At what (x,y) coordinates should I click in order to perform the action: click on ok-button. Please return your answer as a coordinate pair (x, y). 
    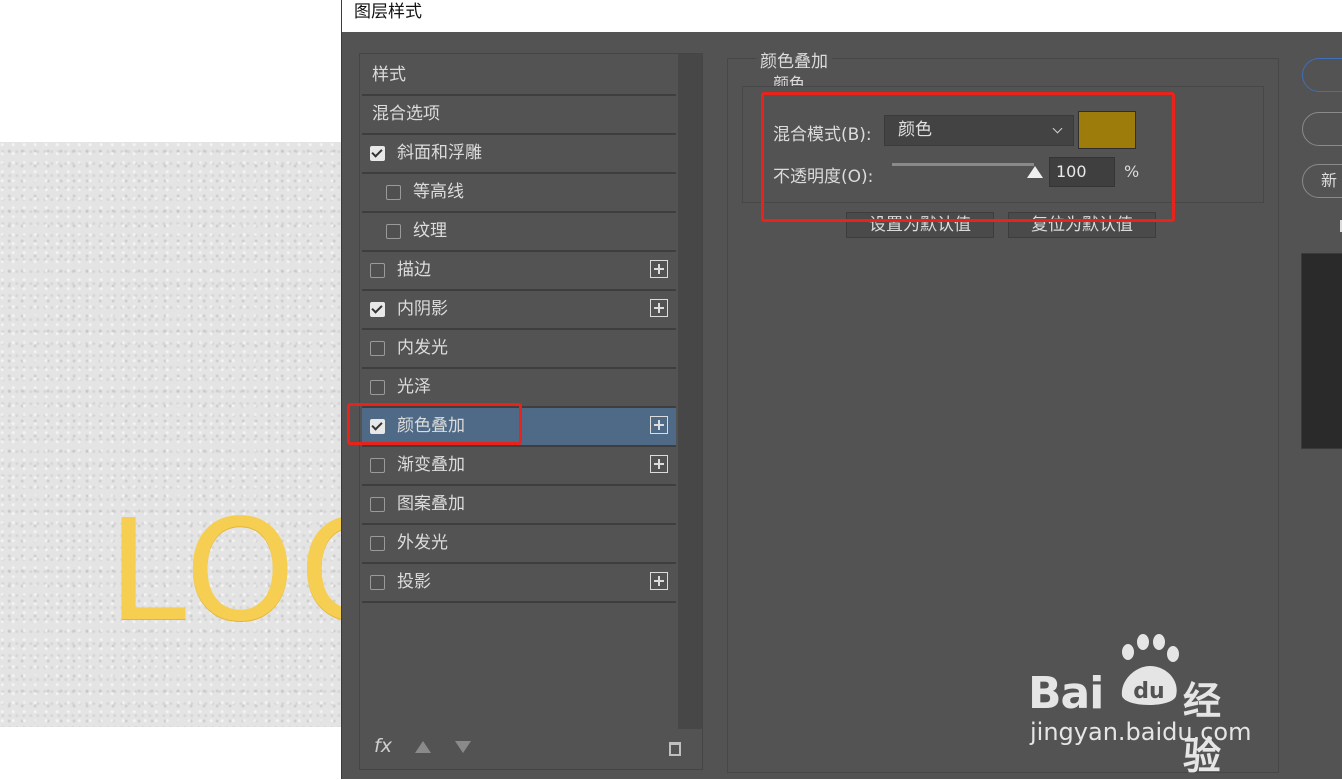
    Looking at the image, I should click on (1322, 75).